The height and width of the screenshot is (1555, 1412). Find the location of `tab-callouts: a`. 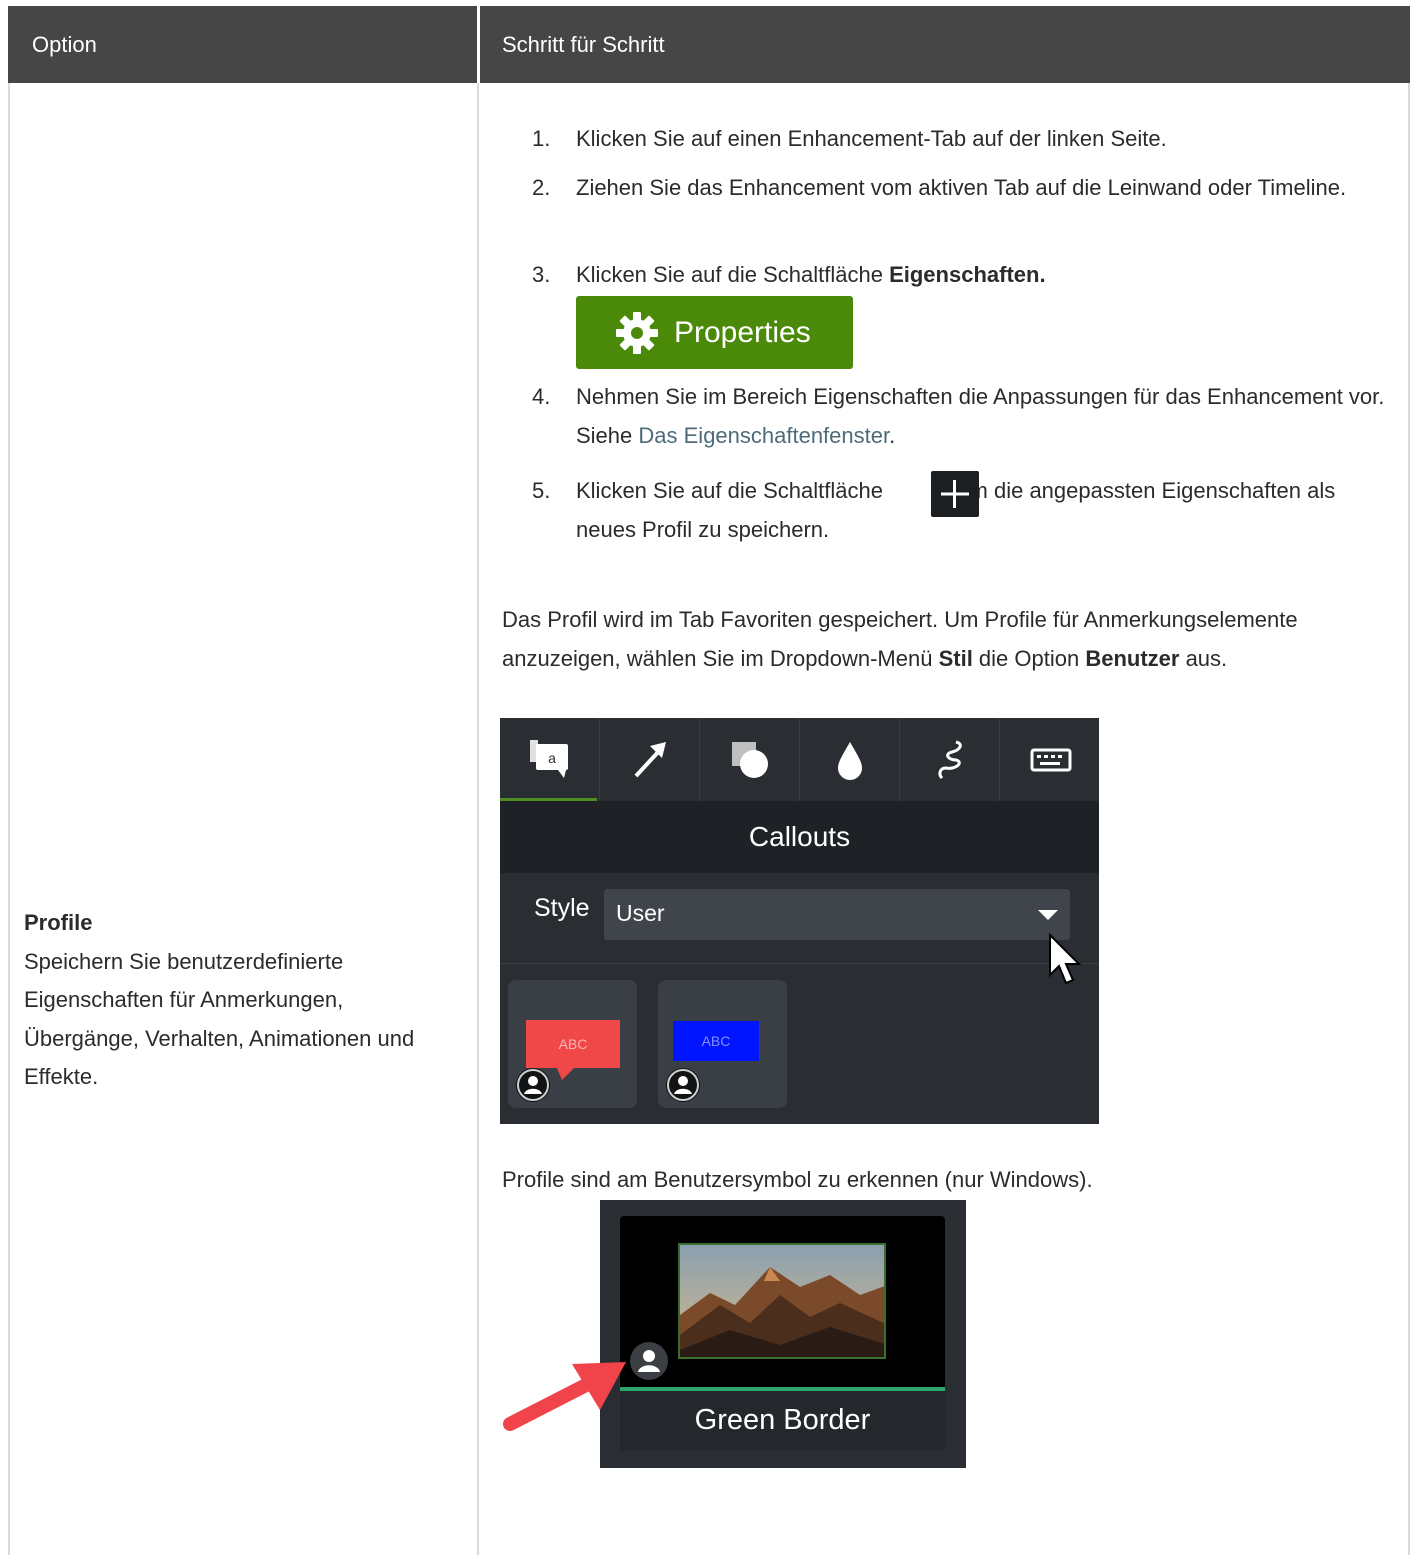

tab-callouts: a is located at coordinates (550, 759).